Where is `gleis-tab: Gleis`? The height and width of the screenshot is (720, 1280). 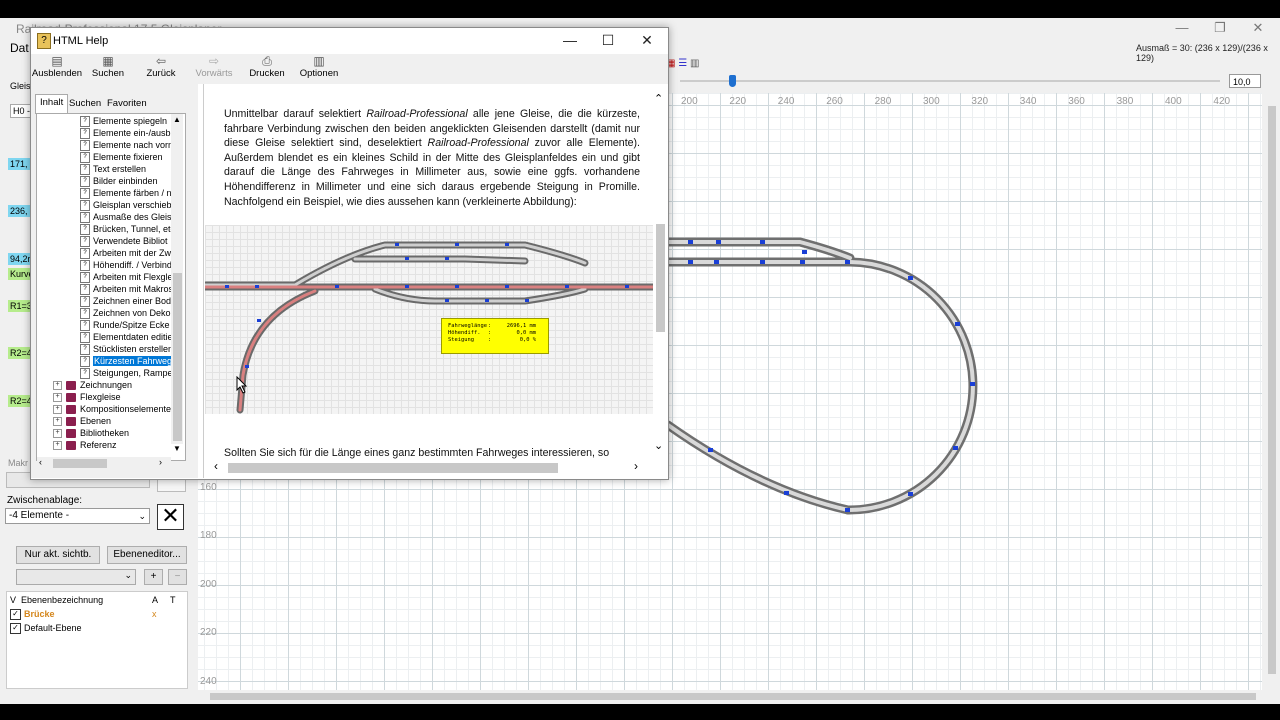
gleis-tab: Gleis is located at coordinates (20, 86).